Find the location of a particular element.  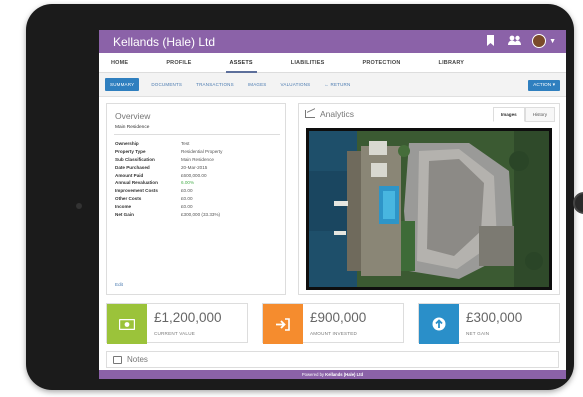

stat-card-current-value: £1,200,000 CURRENT VALUE is located at coordinates (177, 323).